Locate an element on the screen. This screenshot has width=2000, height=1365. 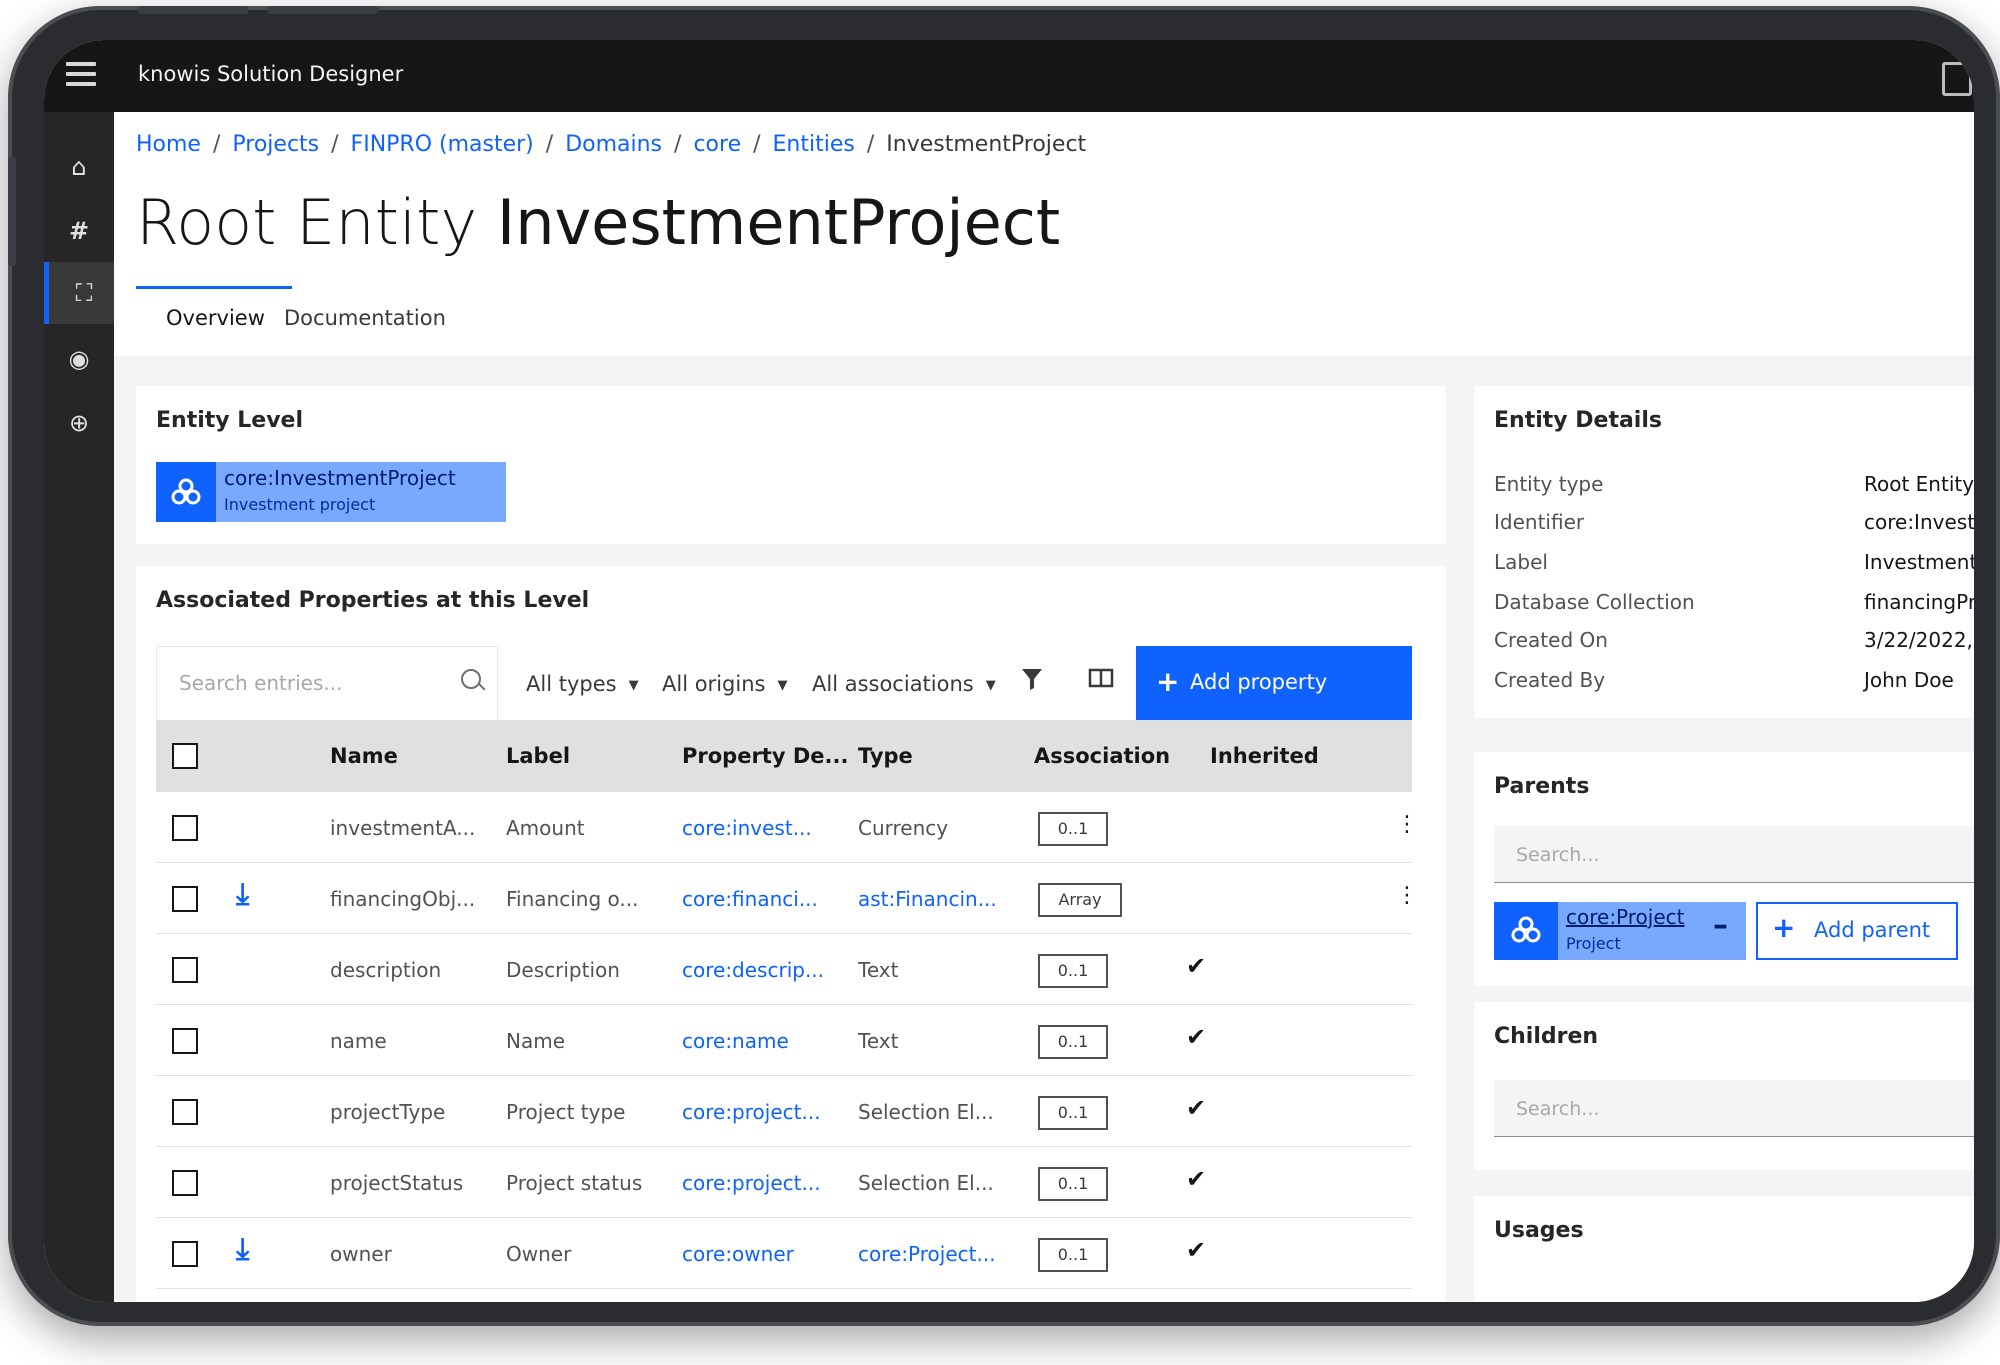
associations-filter-dropdown: All associations ▼ is located at coordinates (904, 684).